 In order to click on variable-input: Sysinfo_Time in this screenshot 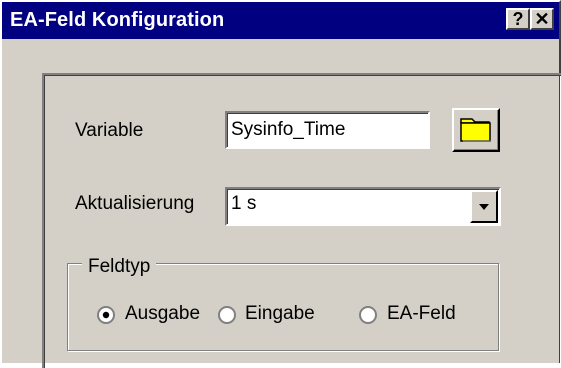, I will do `click(327, 130)`.